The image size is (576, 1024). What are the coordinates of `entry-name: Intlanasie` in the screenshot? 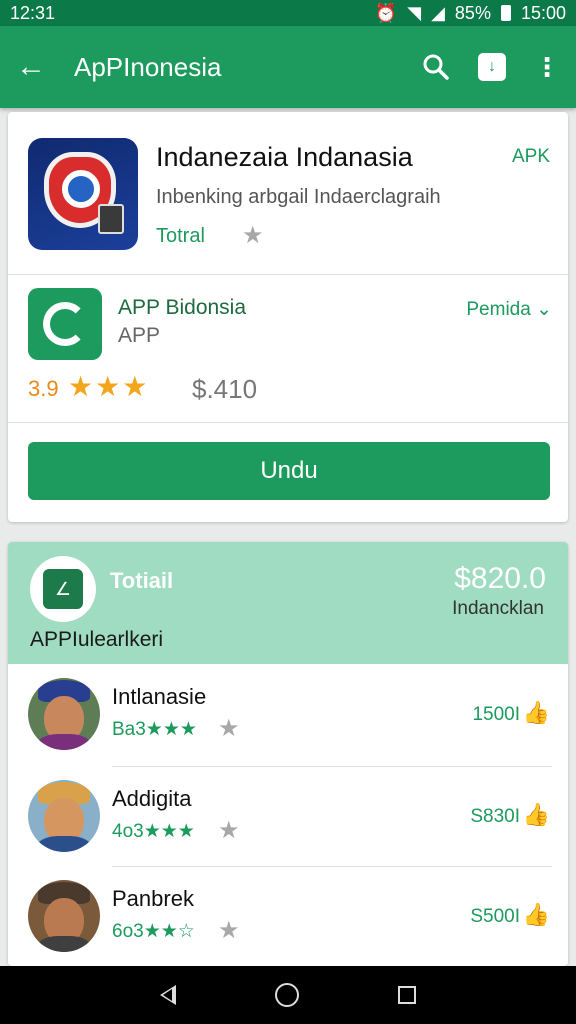 It's located at (159, 696).